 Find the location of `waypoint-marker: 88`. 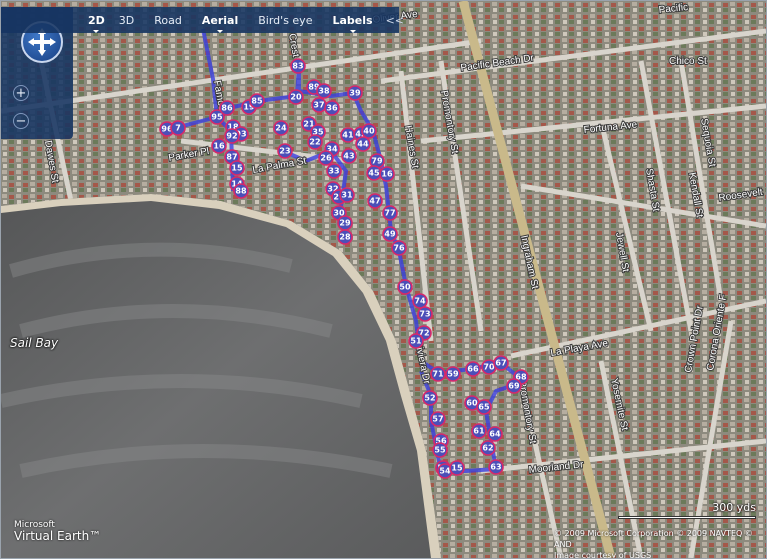

waypoint-marker: 88 is located at coordinates (241, 191).